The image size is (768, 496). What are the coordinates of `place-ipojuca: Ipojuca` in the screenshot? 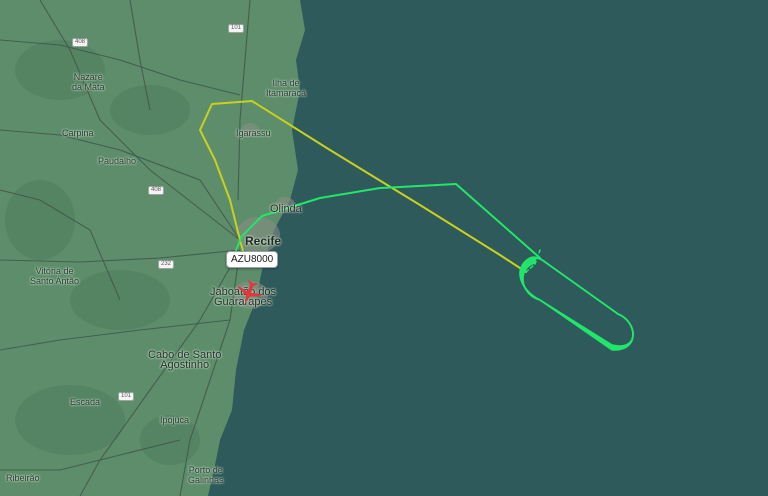 It's located at (175, 420).